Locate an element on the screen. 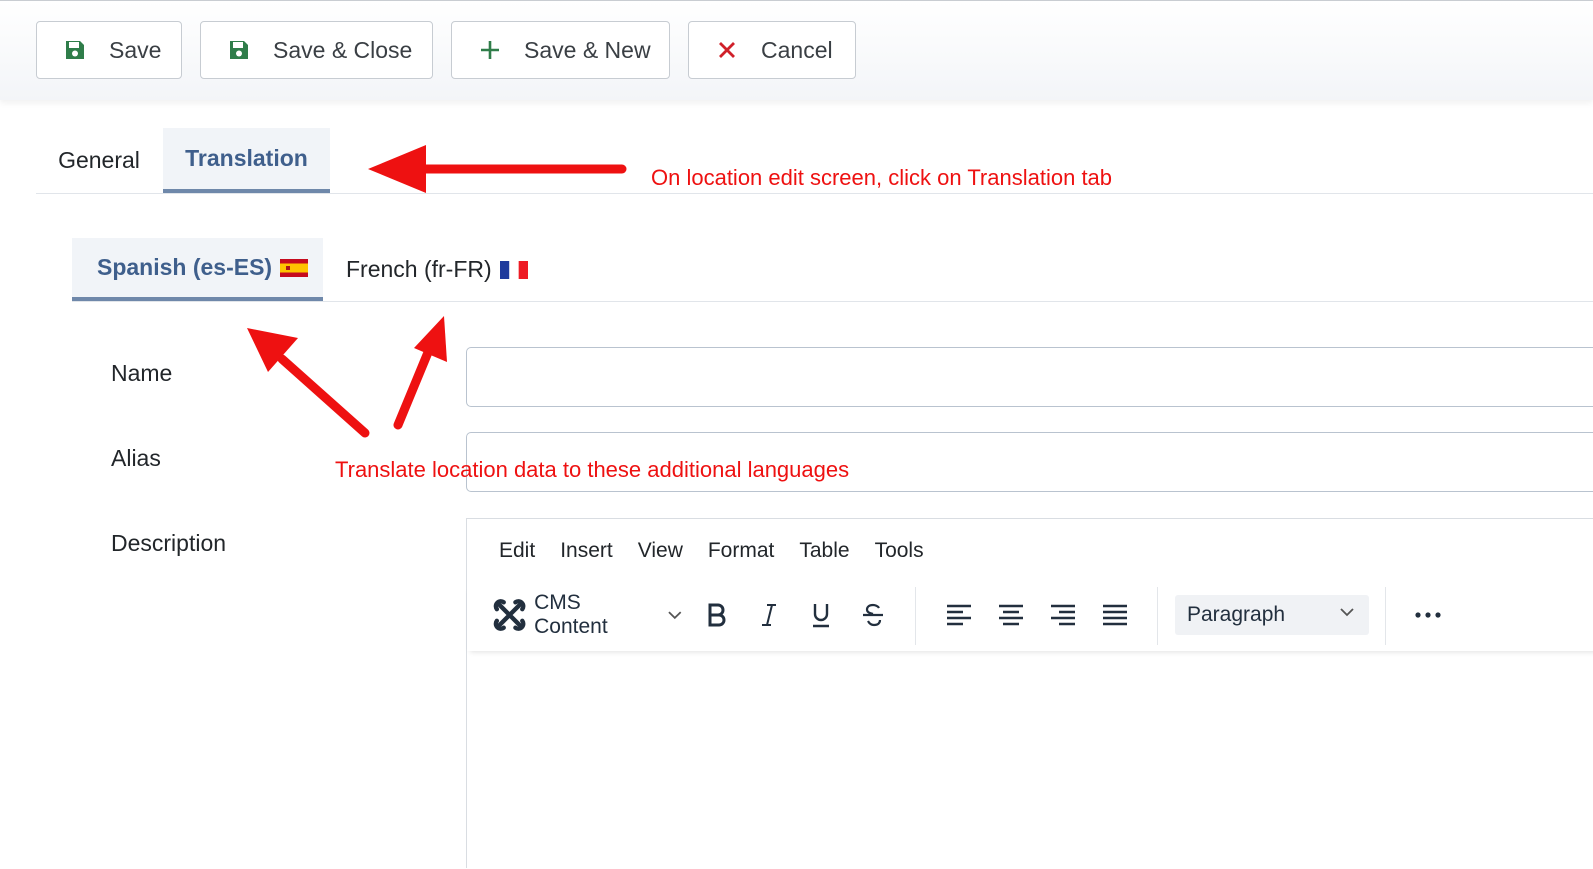 This screenshot has width=1593, height=869. block-format-select: Paragraph is located at coordinates (1272, 615).